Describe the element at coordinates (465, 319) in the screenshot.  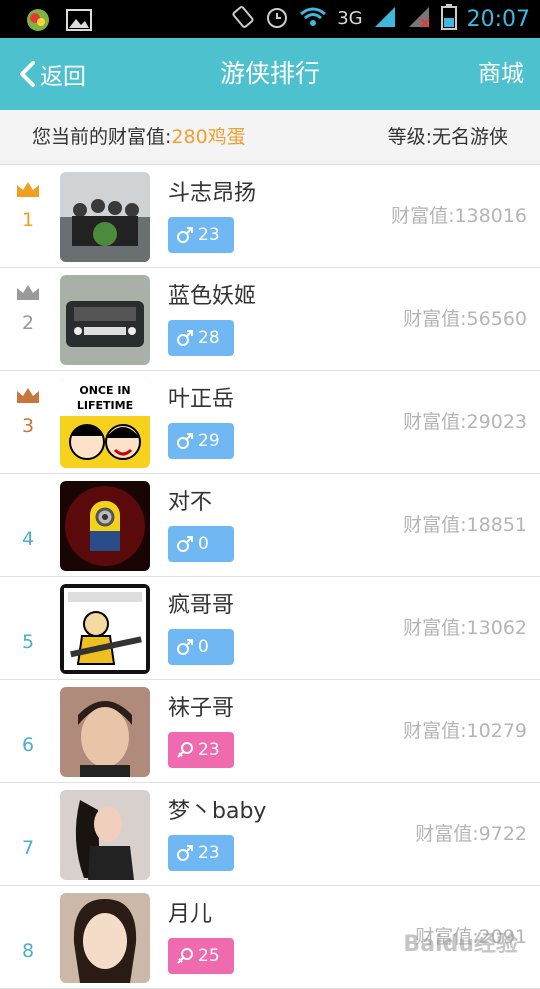
I see `wealth-value: 财富值:56560` at that location.